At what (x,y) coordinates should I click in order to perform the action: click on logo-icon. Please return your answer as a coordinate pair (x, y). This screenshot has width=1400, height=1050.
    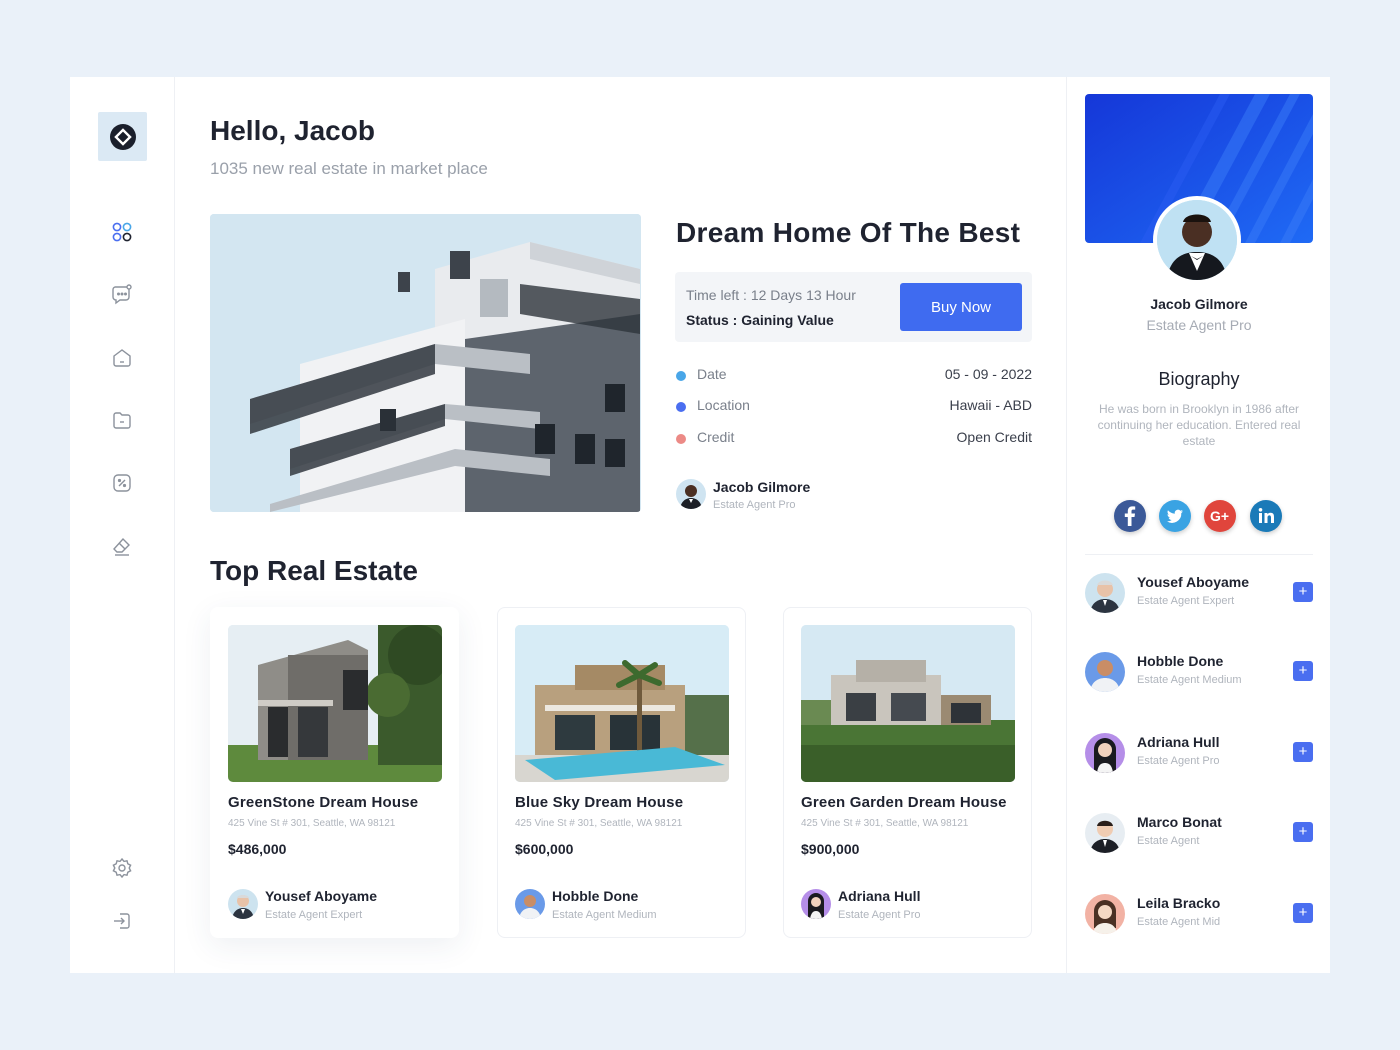
    Looking at the image, I should click on (122, 136).